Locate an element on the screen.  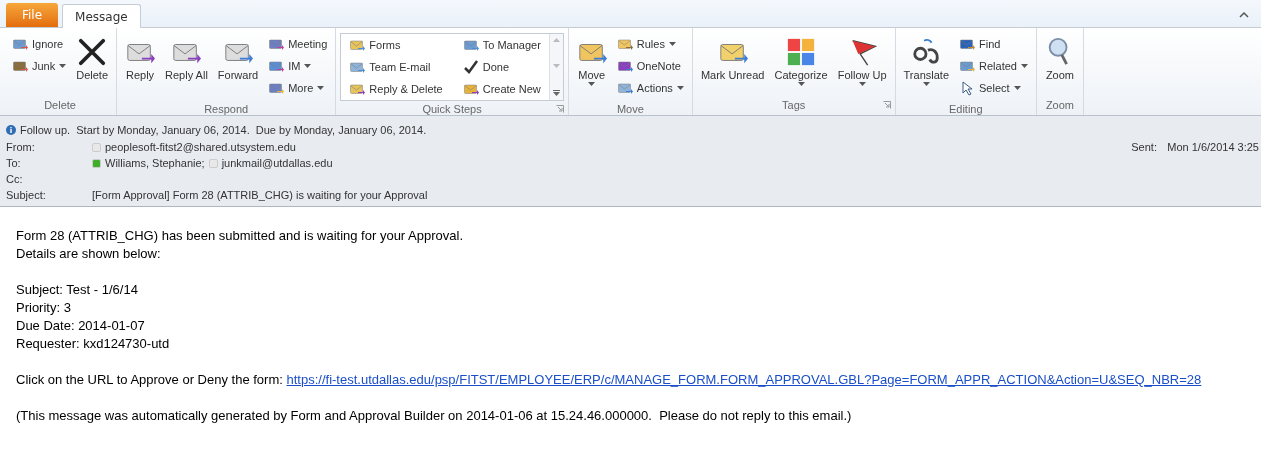
ribbon-button: Ignore is located at coordinates (39, 44).